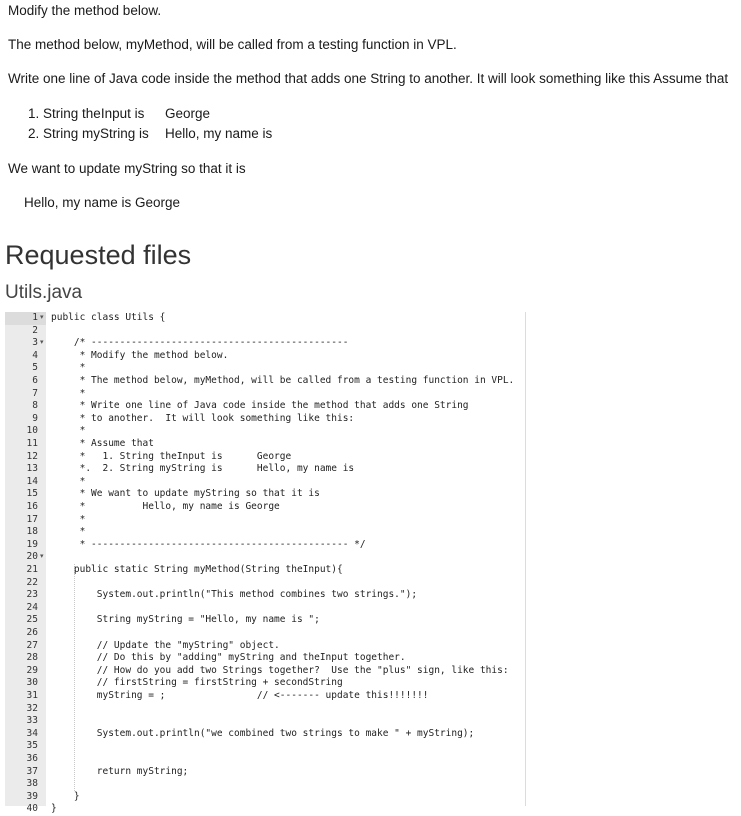 The width and height of the screenshot is (741, 816). I want to click on print-margin, so click(525, 559).